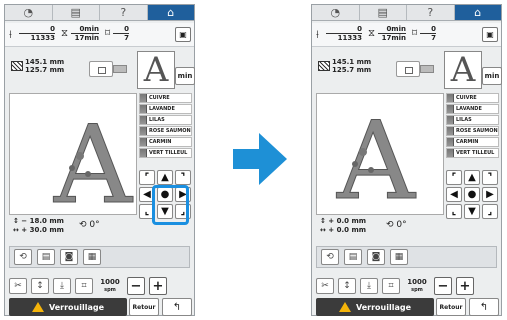  Describe the element at coordinates (454, 194) in the screenshot. I see `move-left-button: ◀` at that location.